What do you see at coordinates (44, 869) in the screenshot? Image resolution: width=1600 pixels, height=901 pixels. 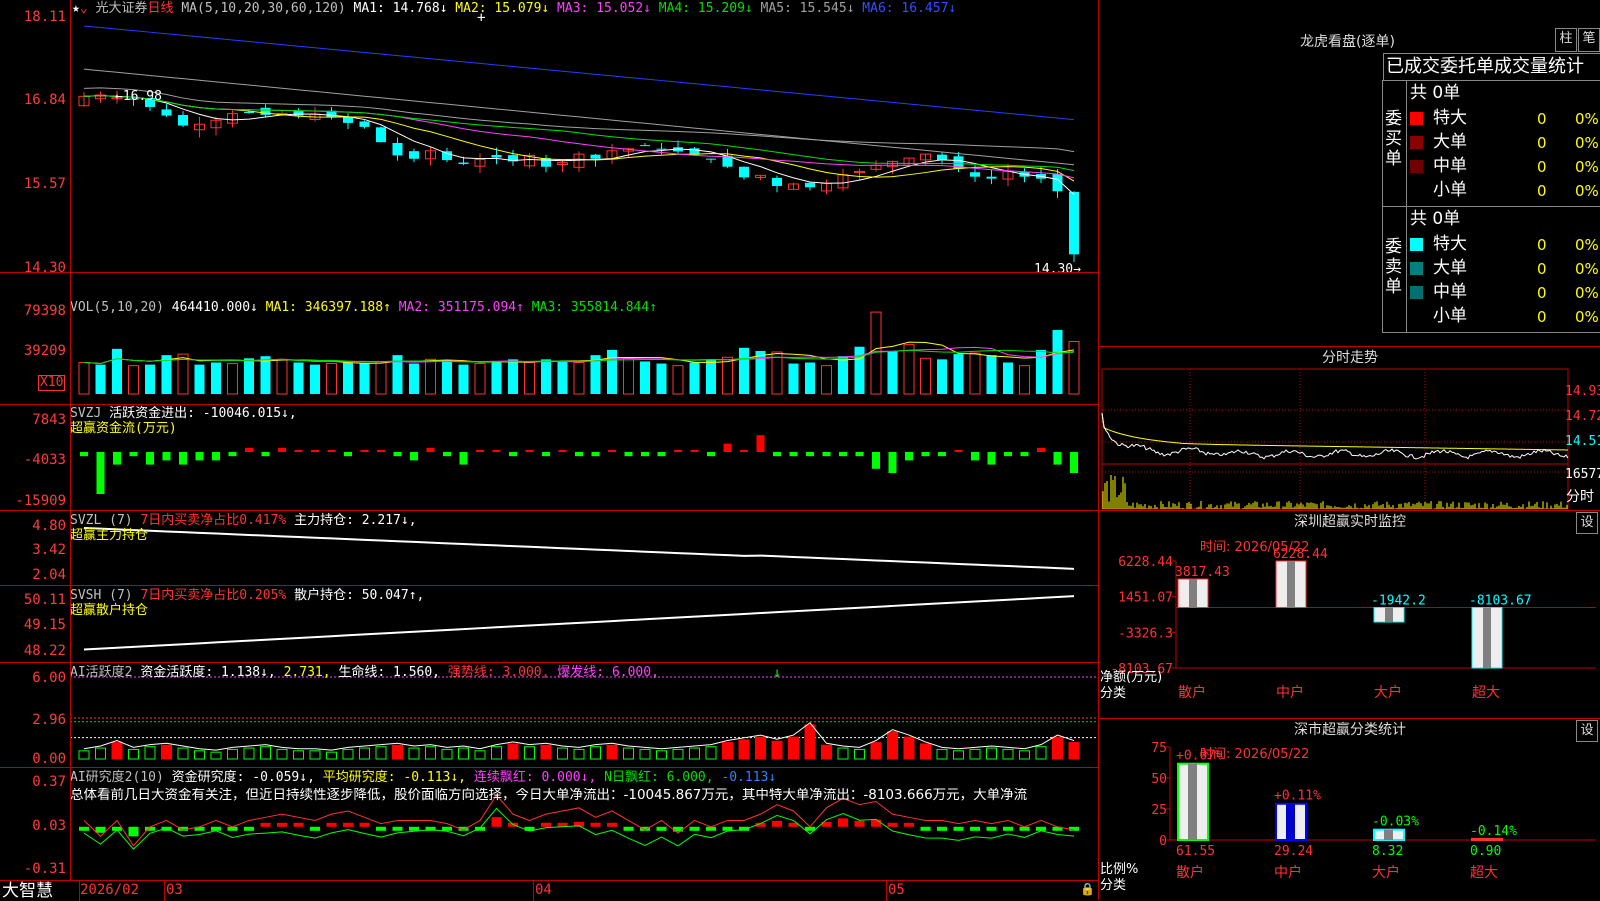 I see `y-tick: -0.31` at bounding box center [44, 869].